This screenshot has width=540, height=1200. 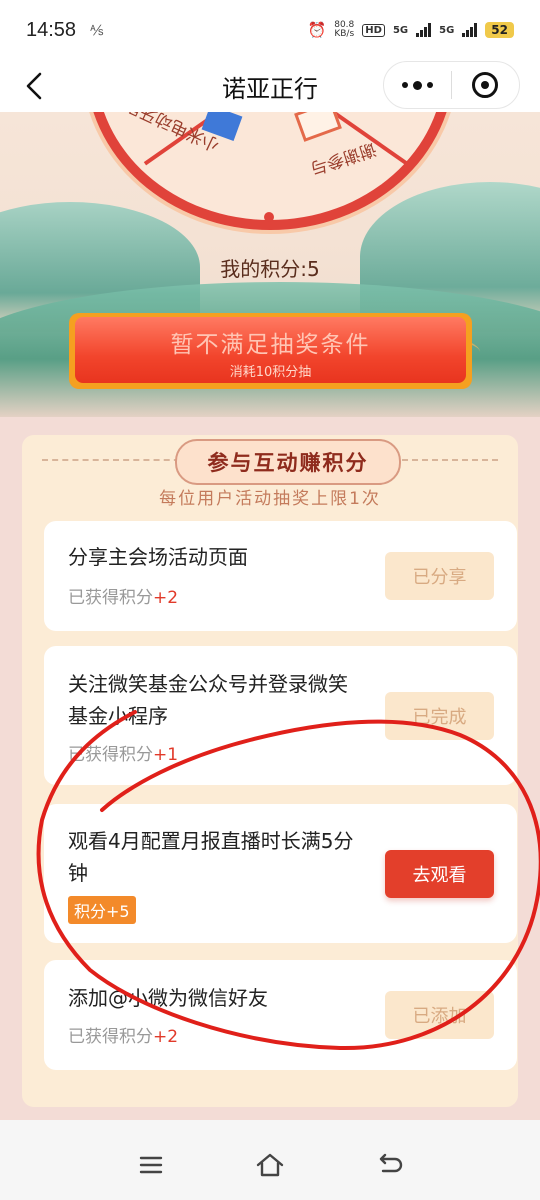 I want to click on sim1-label: 5G, so click(x=400, y=30).